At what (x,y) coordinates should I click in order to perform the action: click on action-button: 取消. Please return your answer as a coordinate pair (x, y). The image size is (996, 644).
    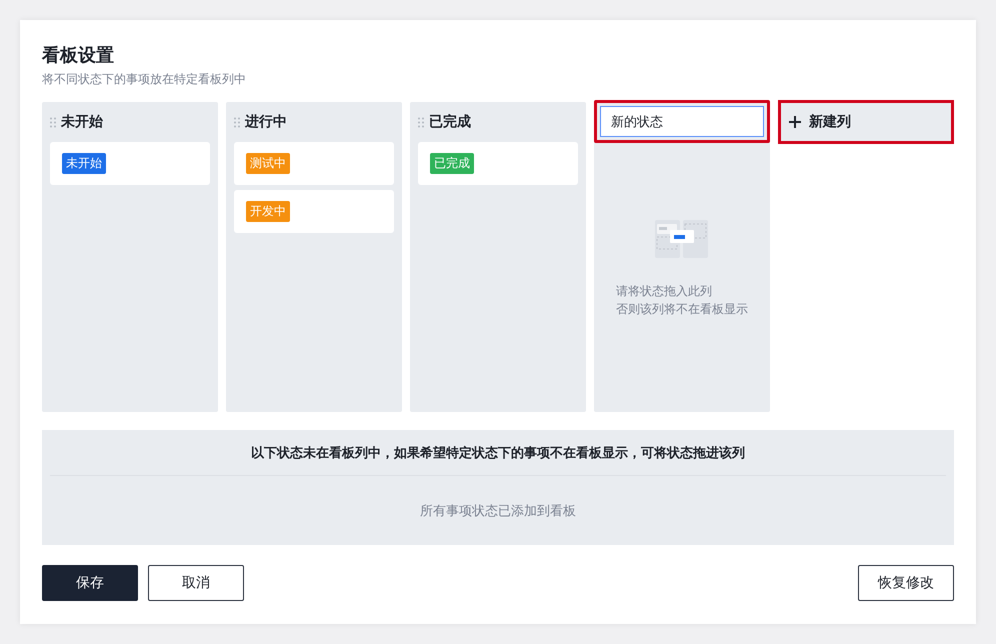
    Looking at the image, I should click on (196, 583).